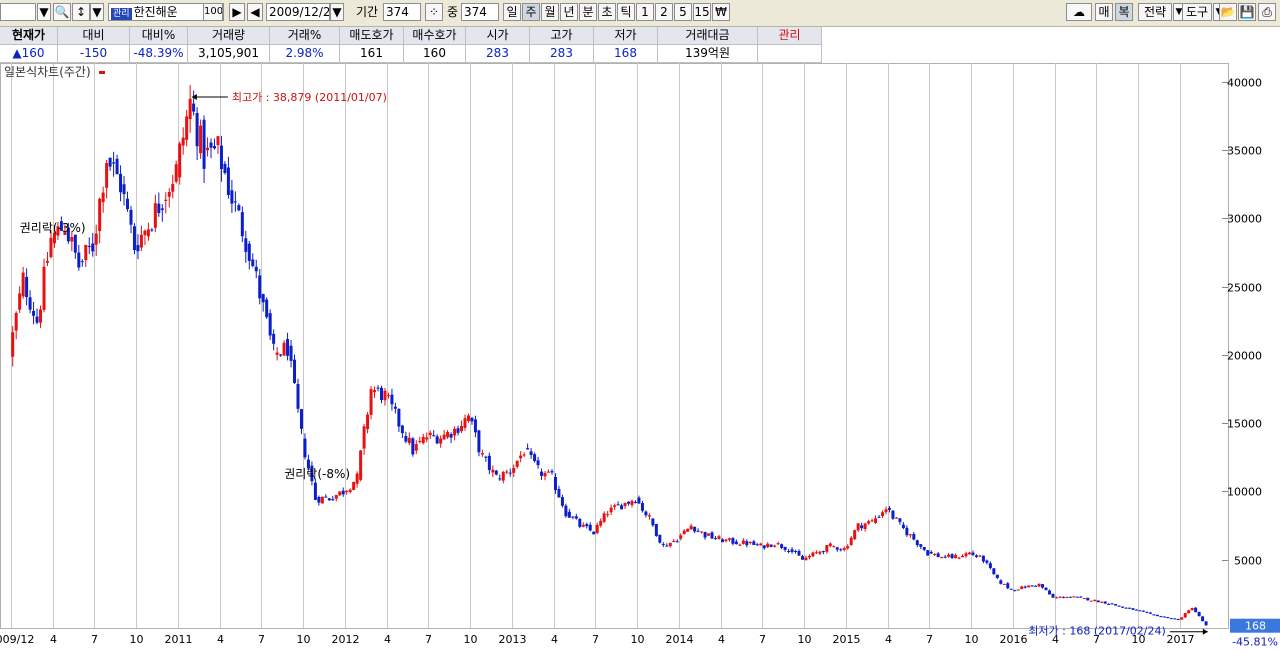 Image resolution: width=1280 pixels, height=651 pixels. I want to click on x-tick-label: 7, so click(428, 639).